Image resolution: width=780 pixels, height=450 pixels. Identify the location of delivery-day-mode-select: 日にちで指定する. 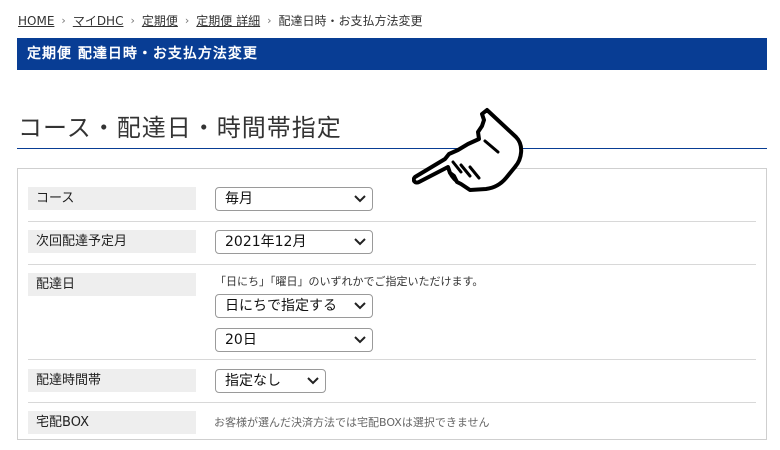
(294, 306).